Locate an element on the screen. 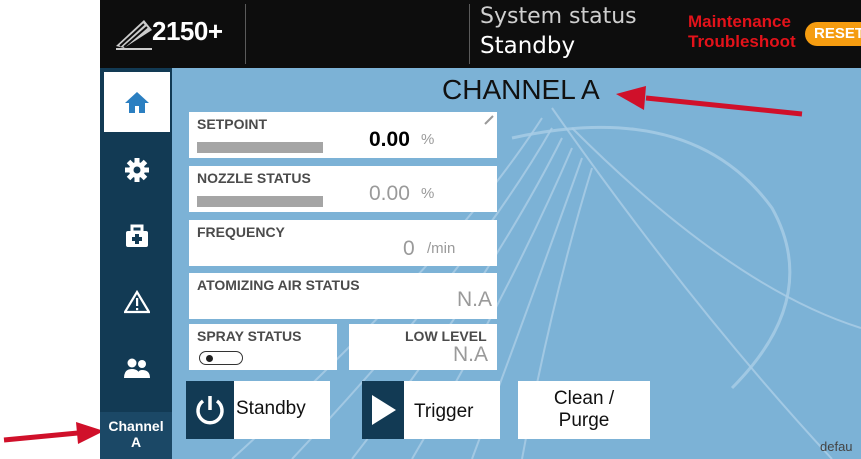  sidebar-item-home is located at coordinates (137, 102).